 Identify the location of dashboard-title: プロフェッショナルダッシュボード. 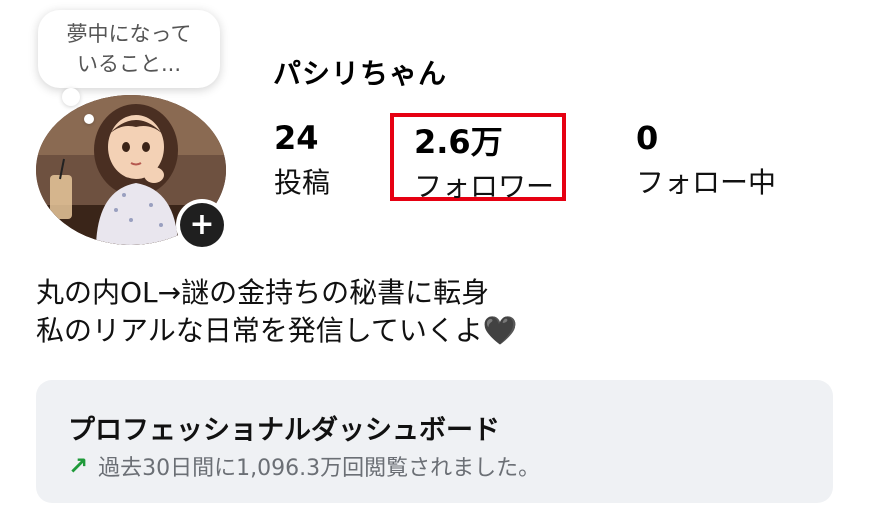
(284, 430).